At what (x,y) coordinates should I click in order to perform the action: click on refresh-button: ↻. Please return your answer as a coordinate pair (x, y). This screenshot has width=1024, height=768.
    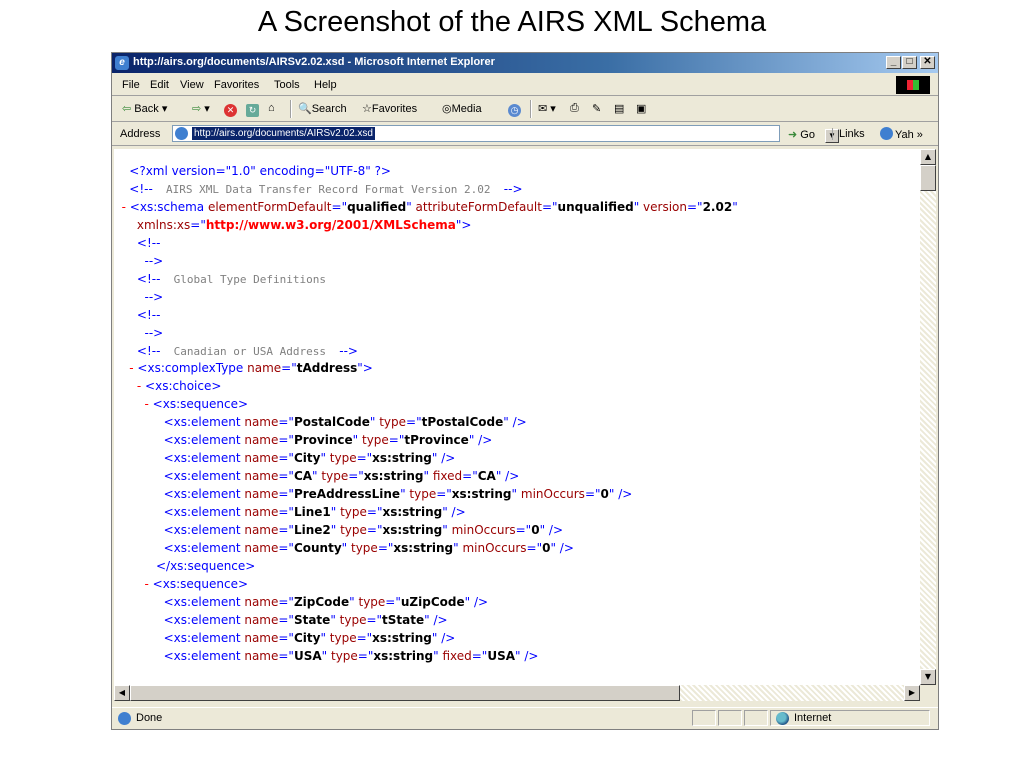
    Looking at the image, I should click on (254, 109).